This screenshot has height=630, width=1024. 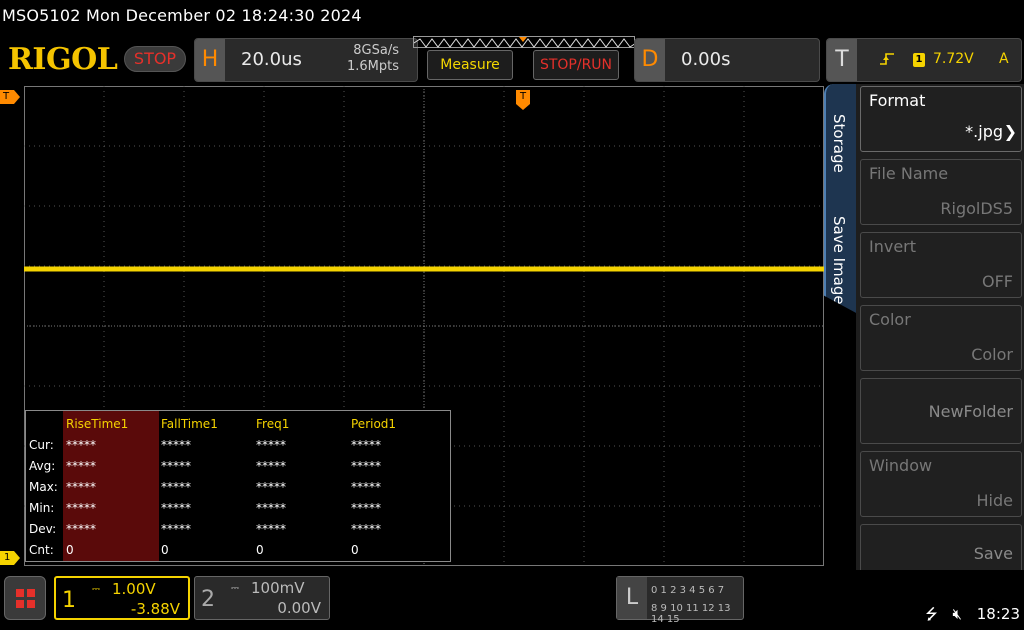 What do you see at coordinates (680, 600) in the screenshot?
I see `logic-analyzer-panel: L 0 1 2 3 4 5 6 7 8 9 10 11 12 13 14 15` at bounding box center [680, 600].